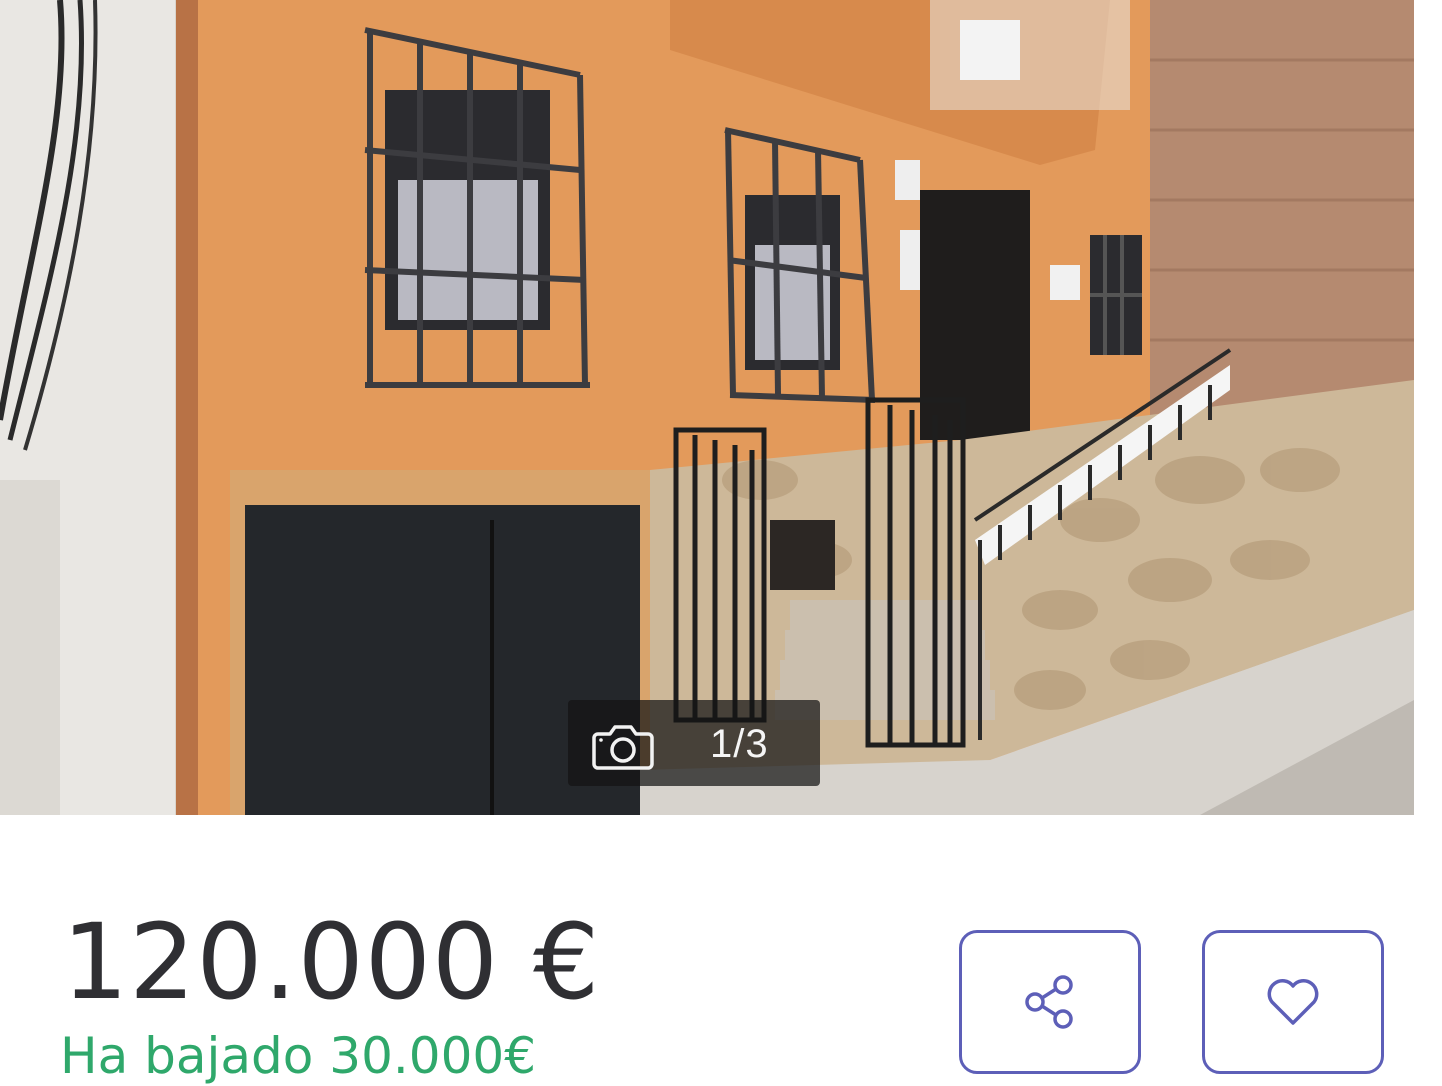 Image resolution: width=1442 pixels, height=1086 pixels. I want to click on favorite-button, so click(1293, 1002).